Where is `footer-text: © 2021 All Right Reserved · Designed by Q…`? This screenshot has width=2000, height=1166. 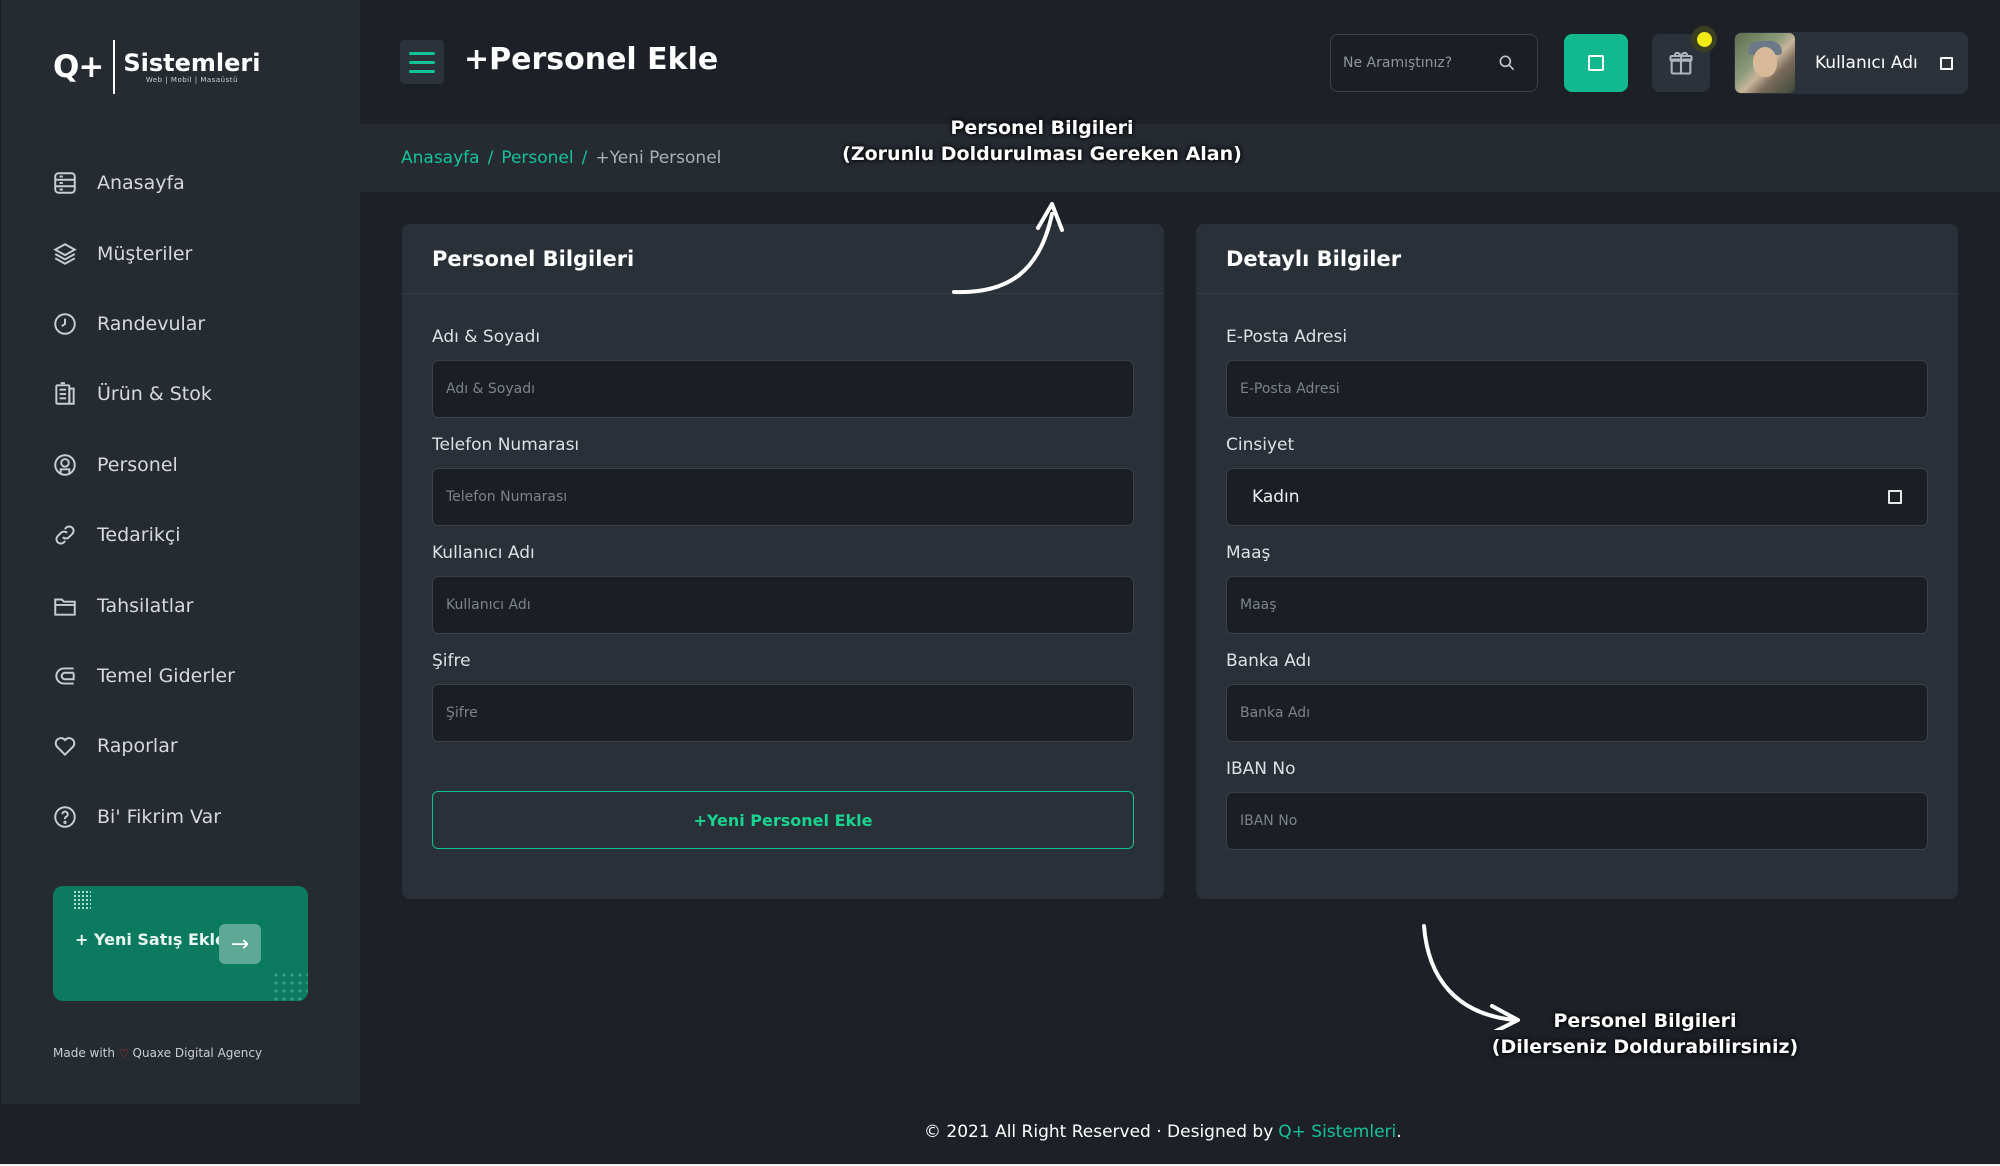 footer-text: © 2021 All Right Reserved · Designed by Q… is located at coordinates (1163, 1132).